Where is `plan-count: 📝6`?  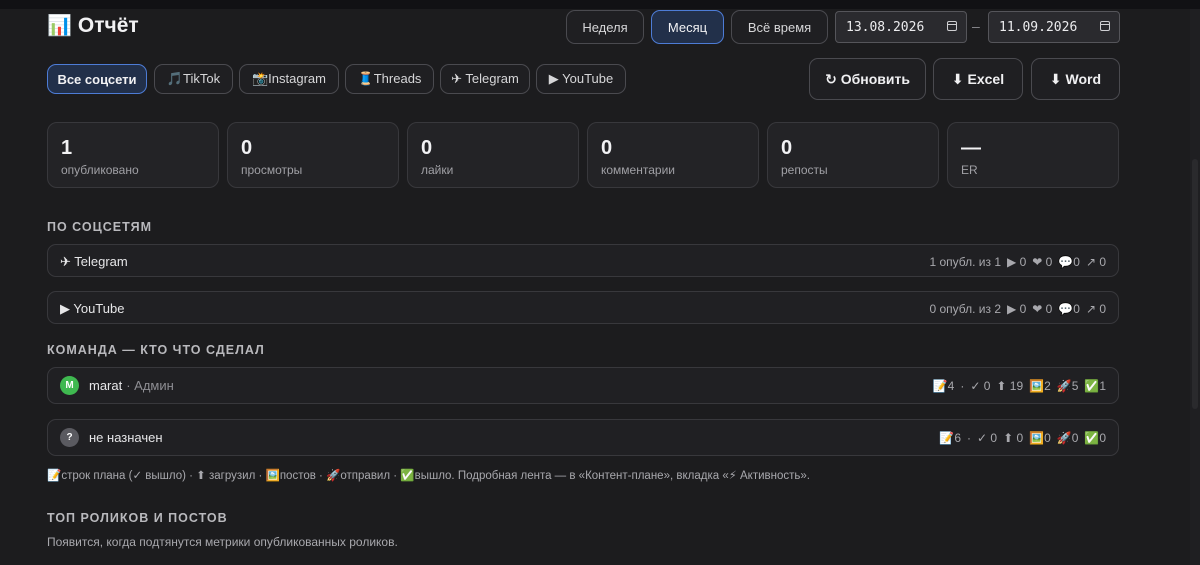
plan-count: 📝6 is located at coordinates (950, 438).